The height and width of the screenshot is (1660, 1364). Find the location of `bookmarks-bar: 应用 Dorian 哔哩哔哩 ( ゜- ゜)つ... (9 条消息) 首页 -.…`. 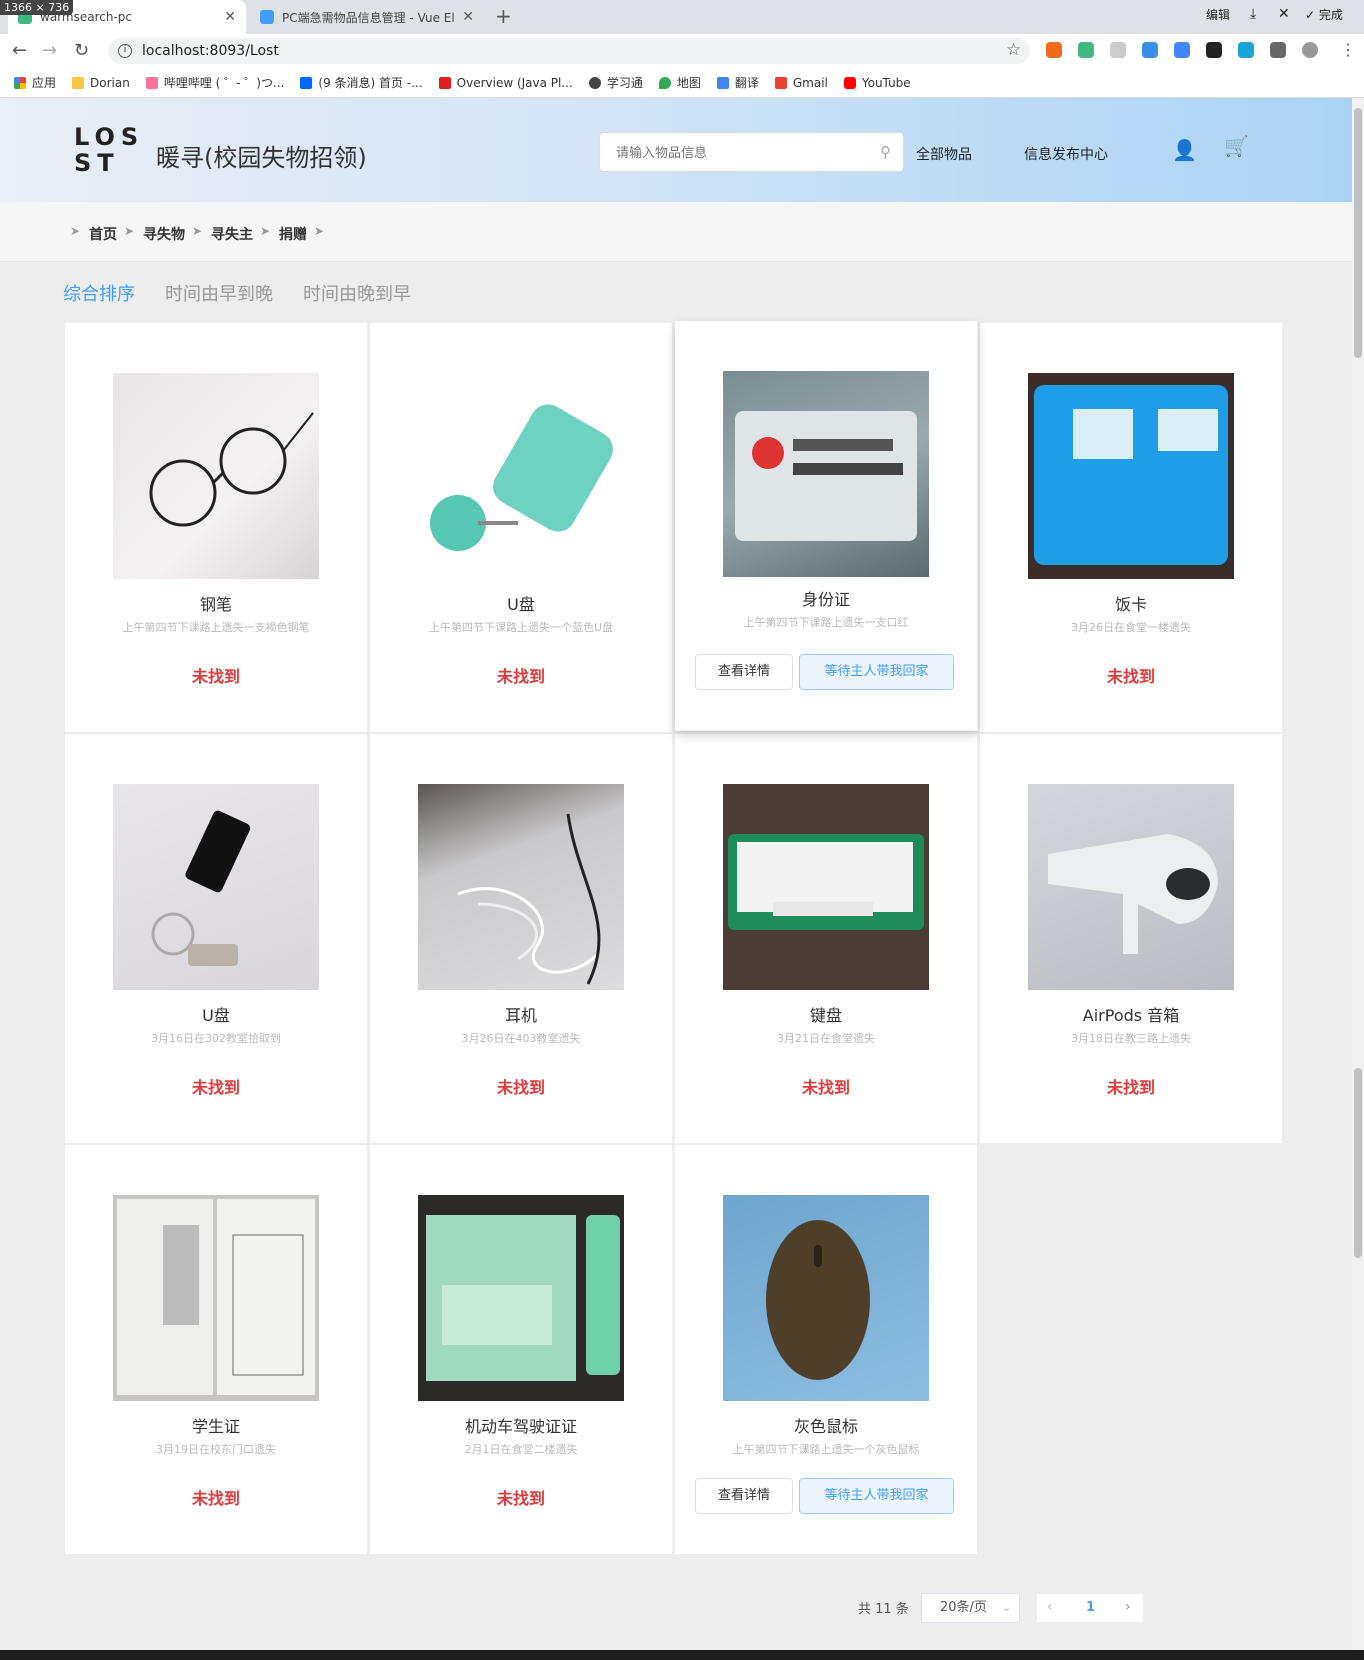

bookmarks-bar: 应用 Dorian 哔哩哔哩 ( ゜- ゜)つ... (9 条消息) 首页 -.… is located at coordinates (682, 83).